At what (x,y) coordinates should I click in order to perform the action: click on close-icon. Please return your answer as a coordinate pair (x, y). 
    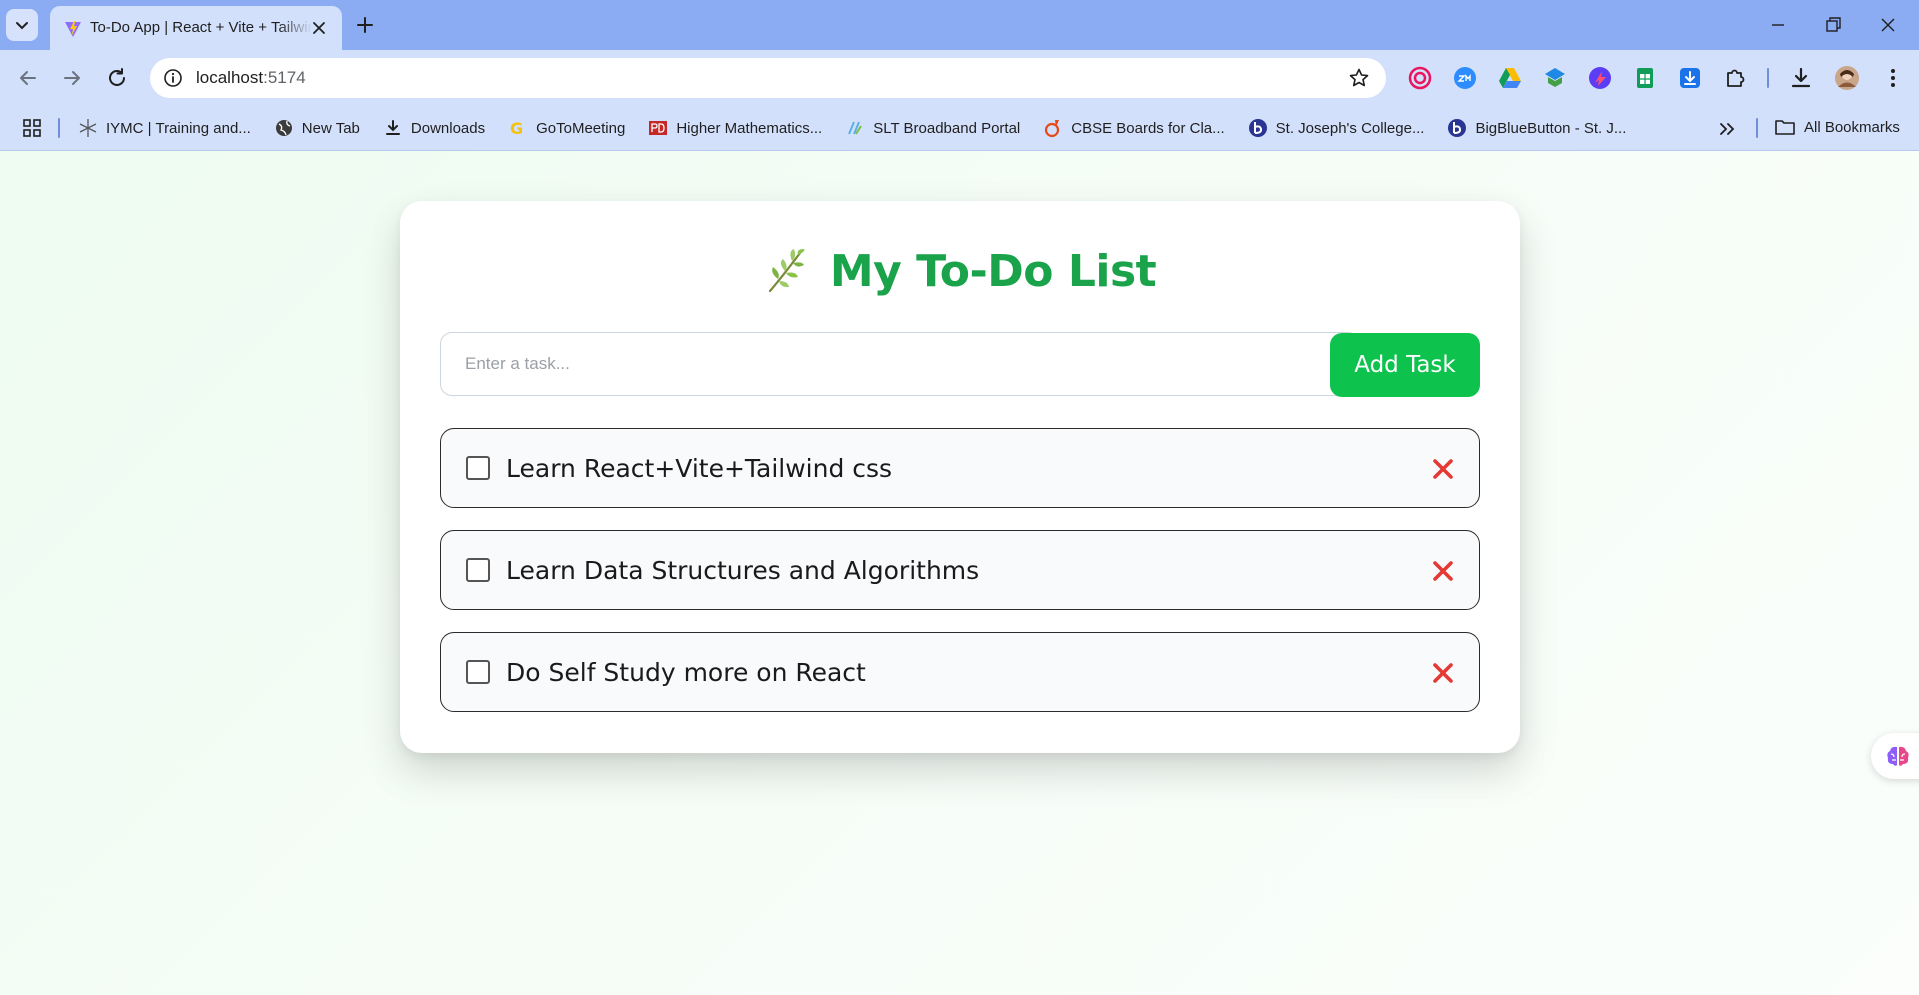
    Looking at the image, I should click on (319, 28).